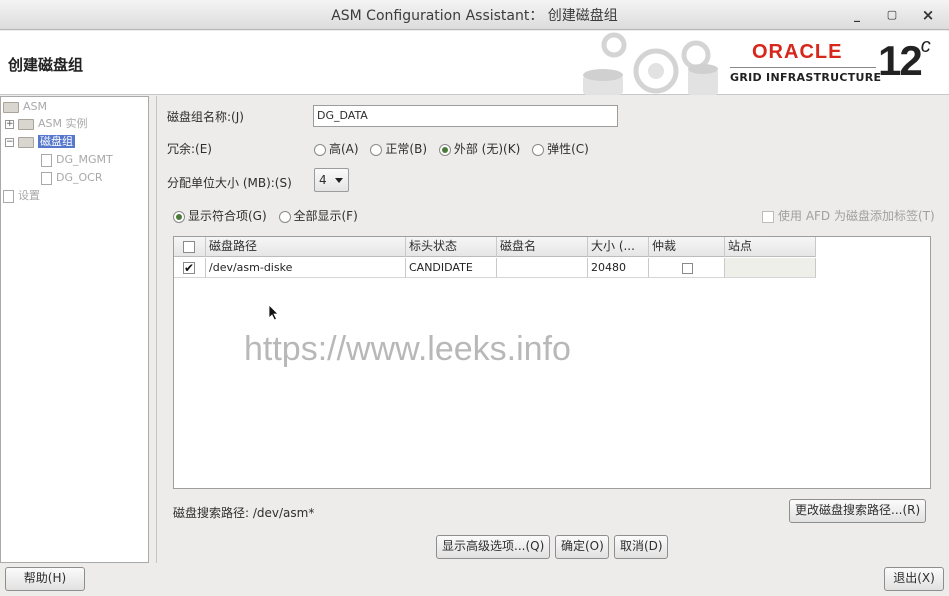 The height and width of the screenshot is (596, 949). I want to click on row-select-checkbox, so click(189, 268).